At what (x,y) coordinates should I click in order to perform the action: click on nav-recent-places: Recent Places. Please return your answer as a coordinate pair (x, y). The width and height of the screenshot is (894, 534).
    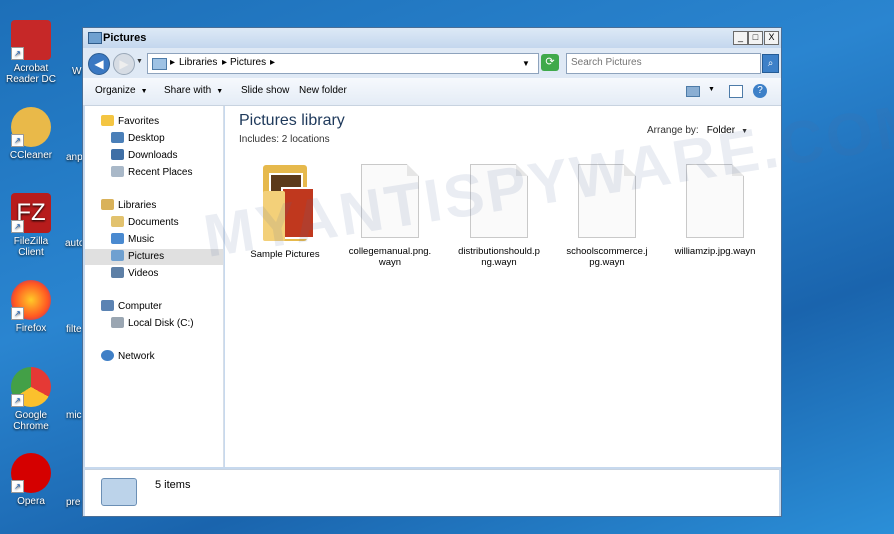
    Looking at the image, I should click on (151, 173).